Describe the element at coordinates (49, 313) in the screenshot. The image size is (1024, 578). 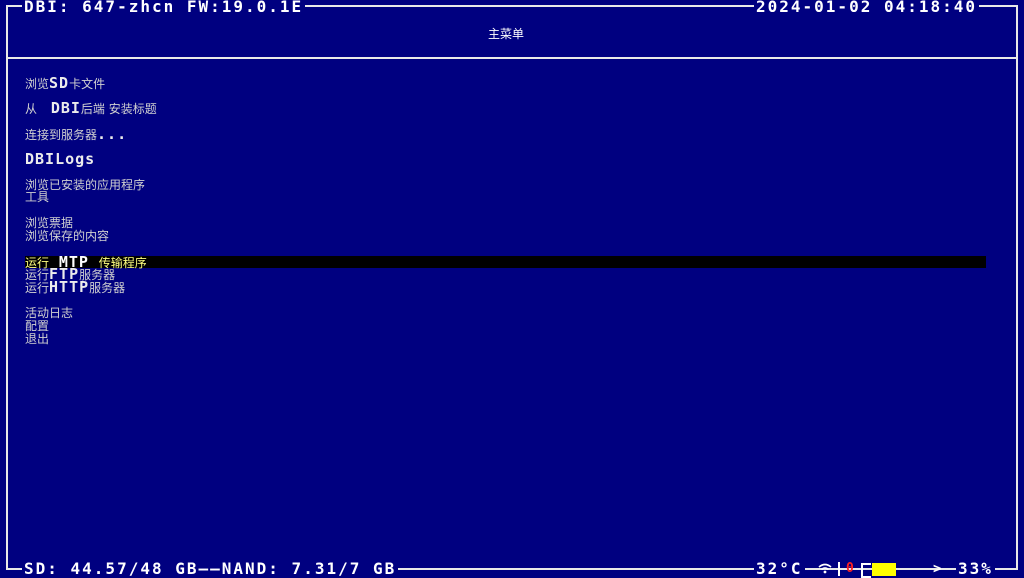
I see `menu-item-activity-log: 活动日志` at that location.